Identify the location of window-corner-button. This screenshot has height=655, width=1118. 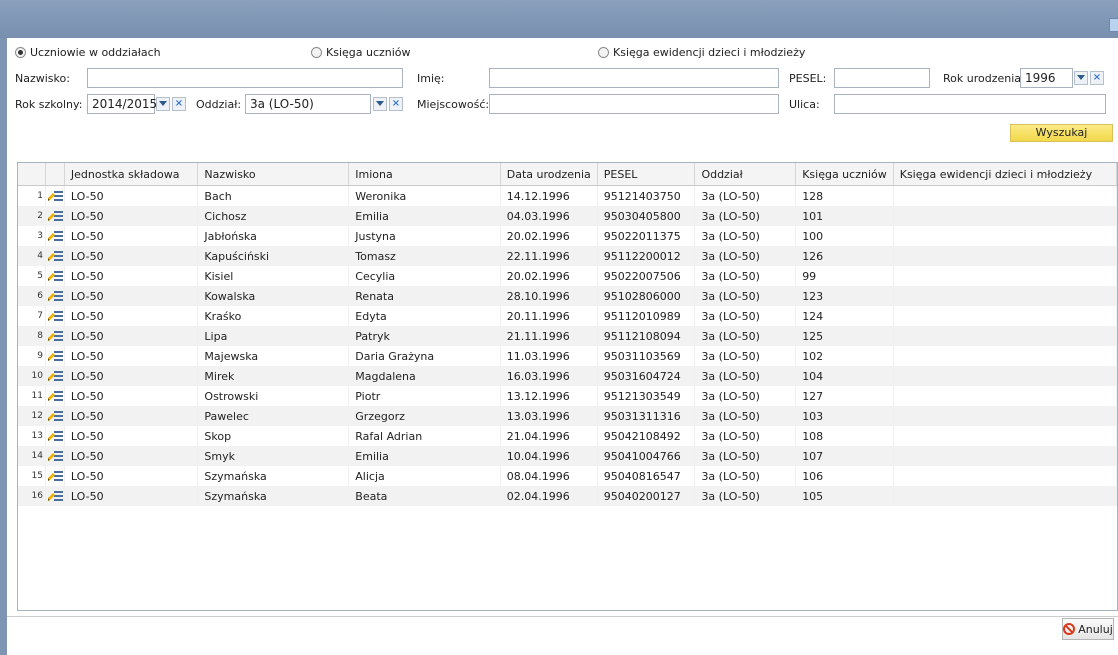
(1113, 25).